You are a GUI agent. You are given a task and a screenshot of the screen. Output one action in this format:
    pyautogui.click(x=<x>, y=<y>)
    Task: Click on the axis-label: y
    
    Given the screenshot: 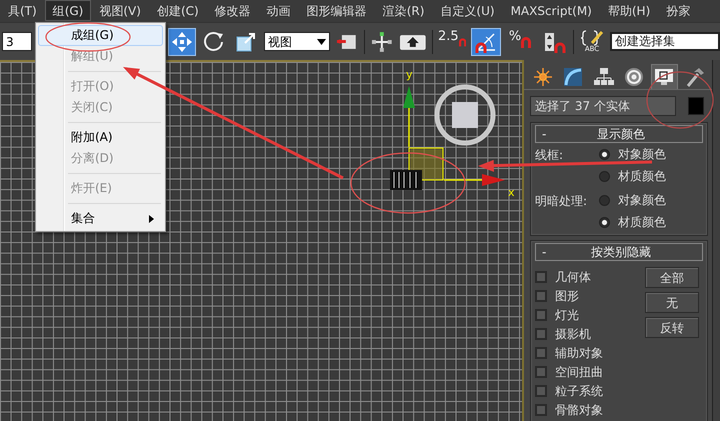 What is the action you would take?
    pyautogui.click(x=409, y=74)
    